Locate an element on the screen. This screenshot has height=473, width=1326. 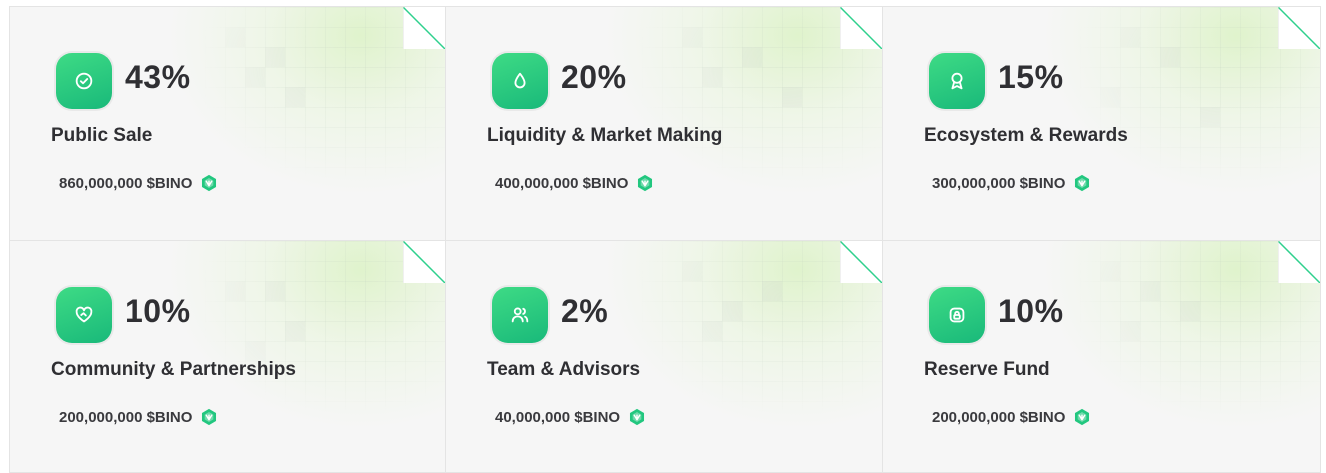
allocation-title: Public Sale is located at coordinates (102, 135).